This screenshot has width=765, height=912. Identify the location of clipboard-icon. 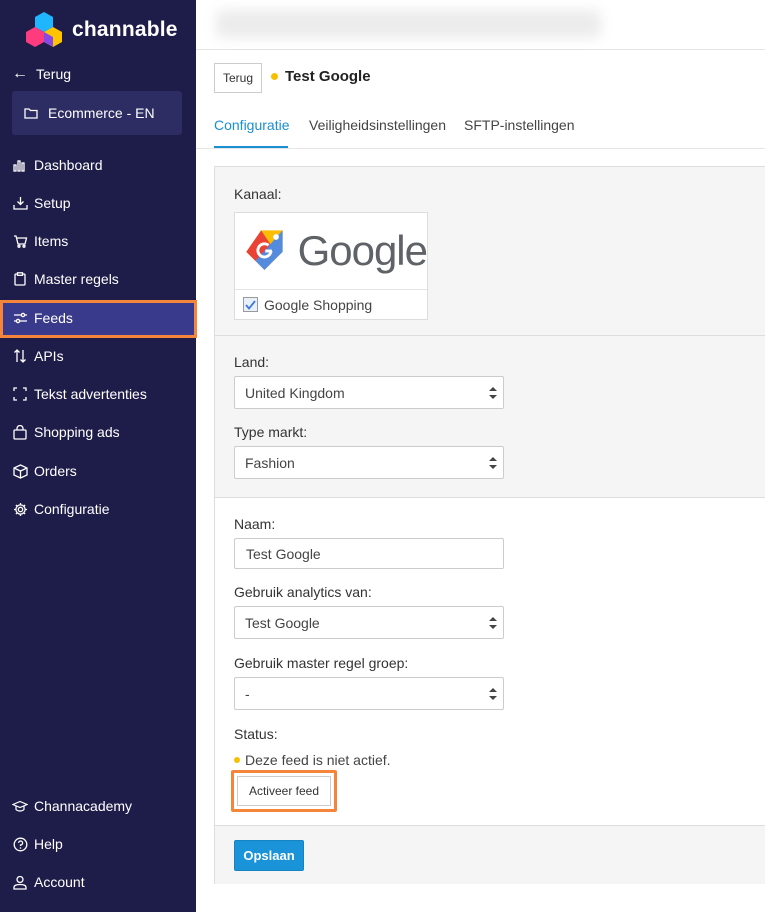
(20, 279).